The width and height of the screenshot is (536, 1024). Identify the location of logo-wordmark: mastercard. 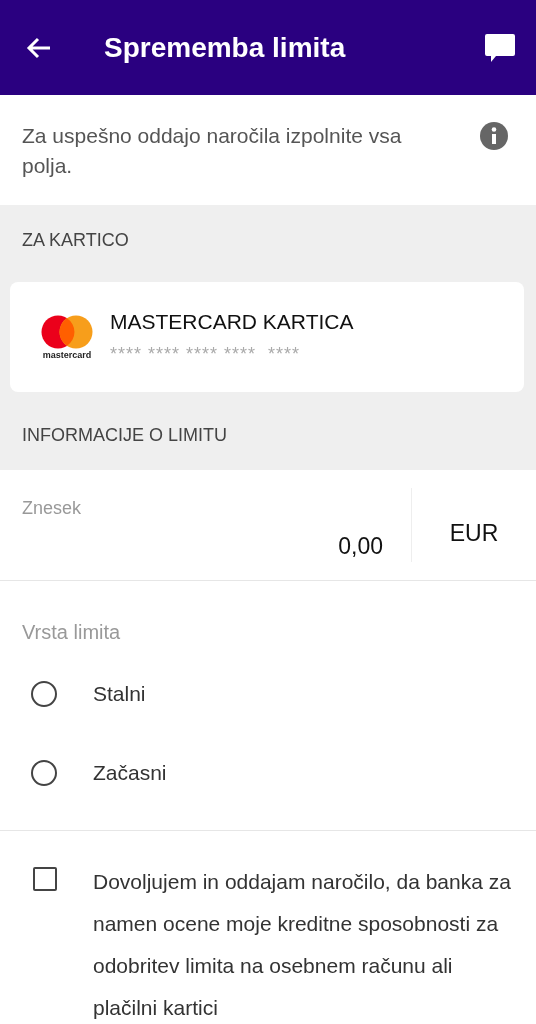
(67, 354).